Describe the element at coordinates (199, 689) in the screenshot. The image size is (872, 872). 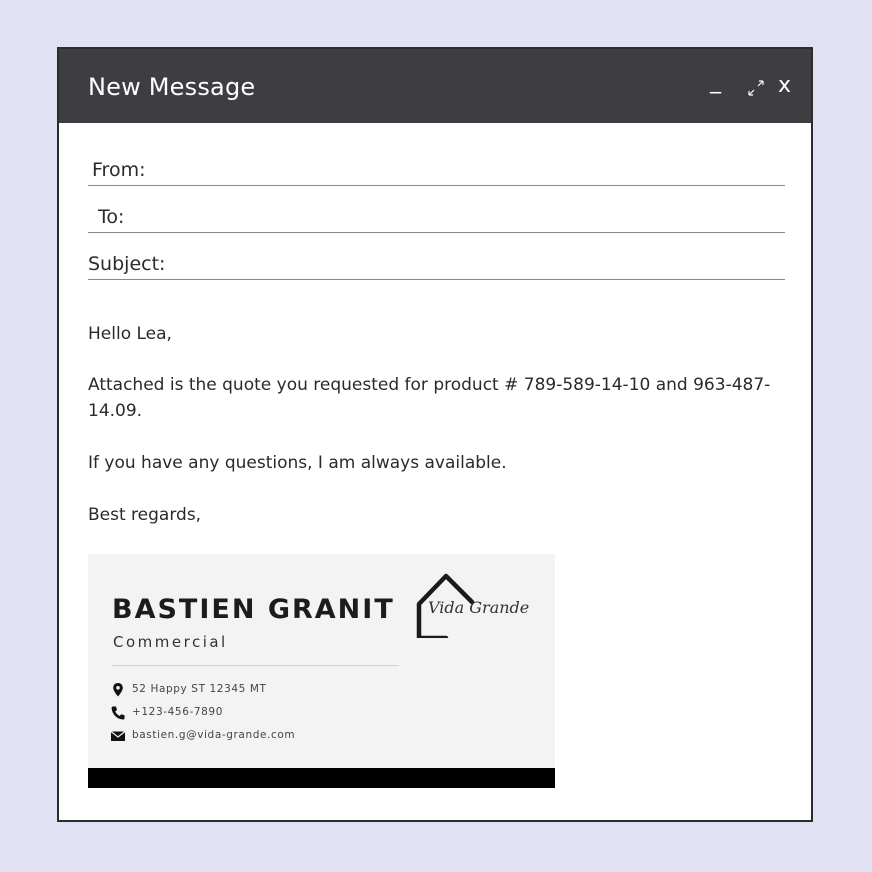
I see `signature-address: 52 Happy ST 12345 MT` at that location.